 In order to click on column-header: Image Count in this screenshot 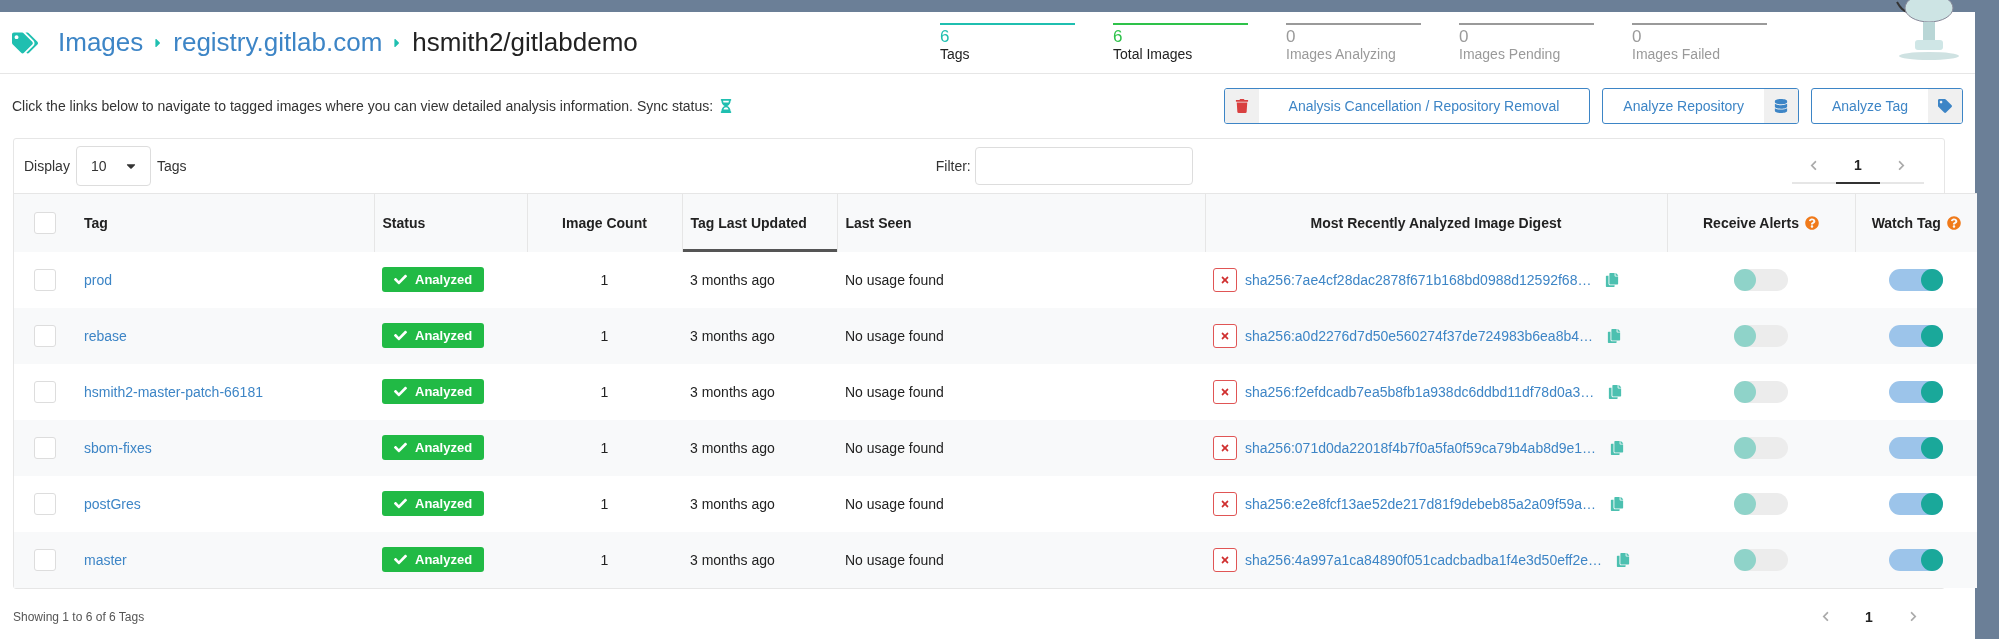, I will do `click(604, 222)`.